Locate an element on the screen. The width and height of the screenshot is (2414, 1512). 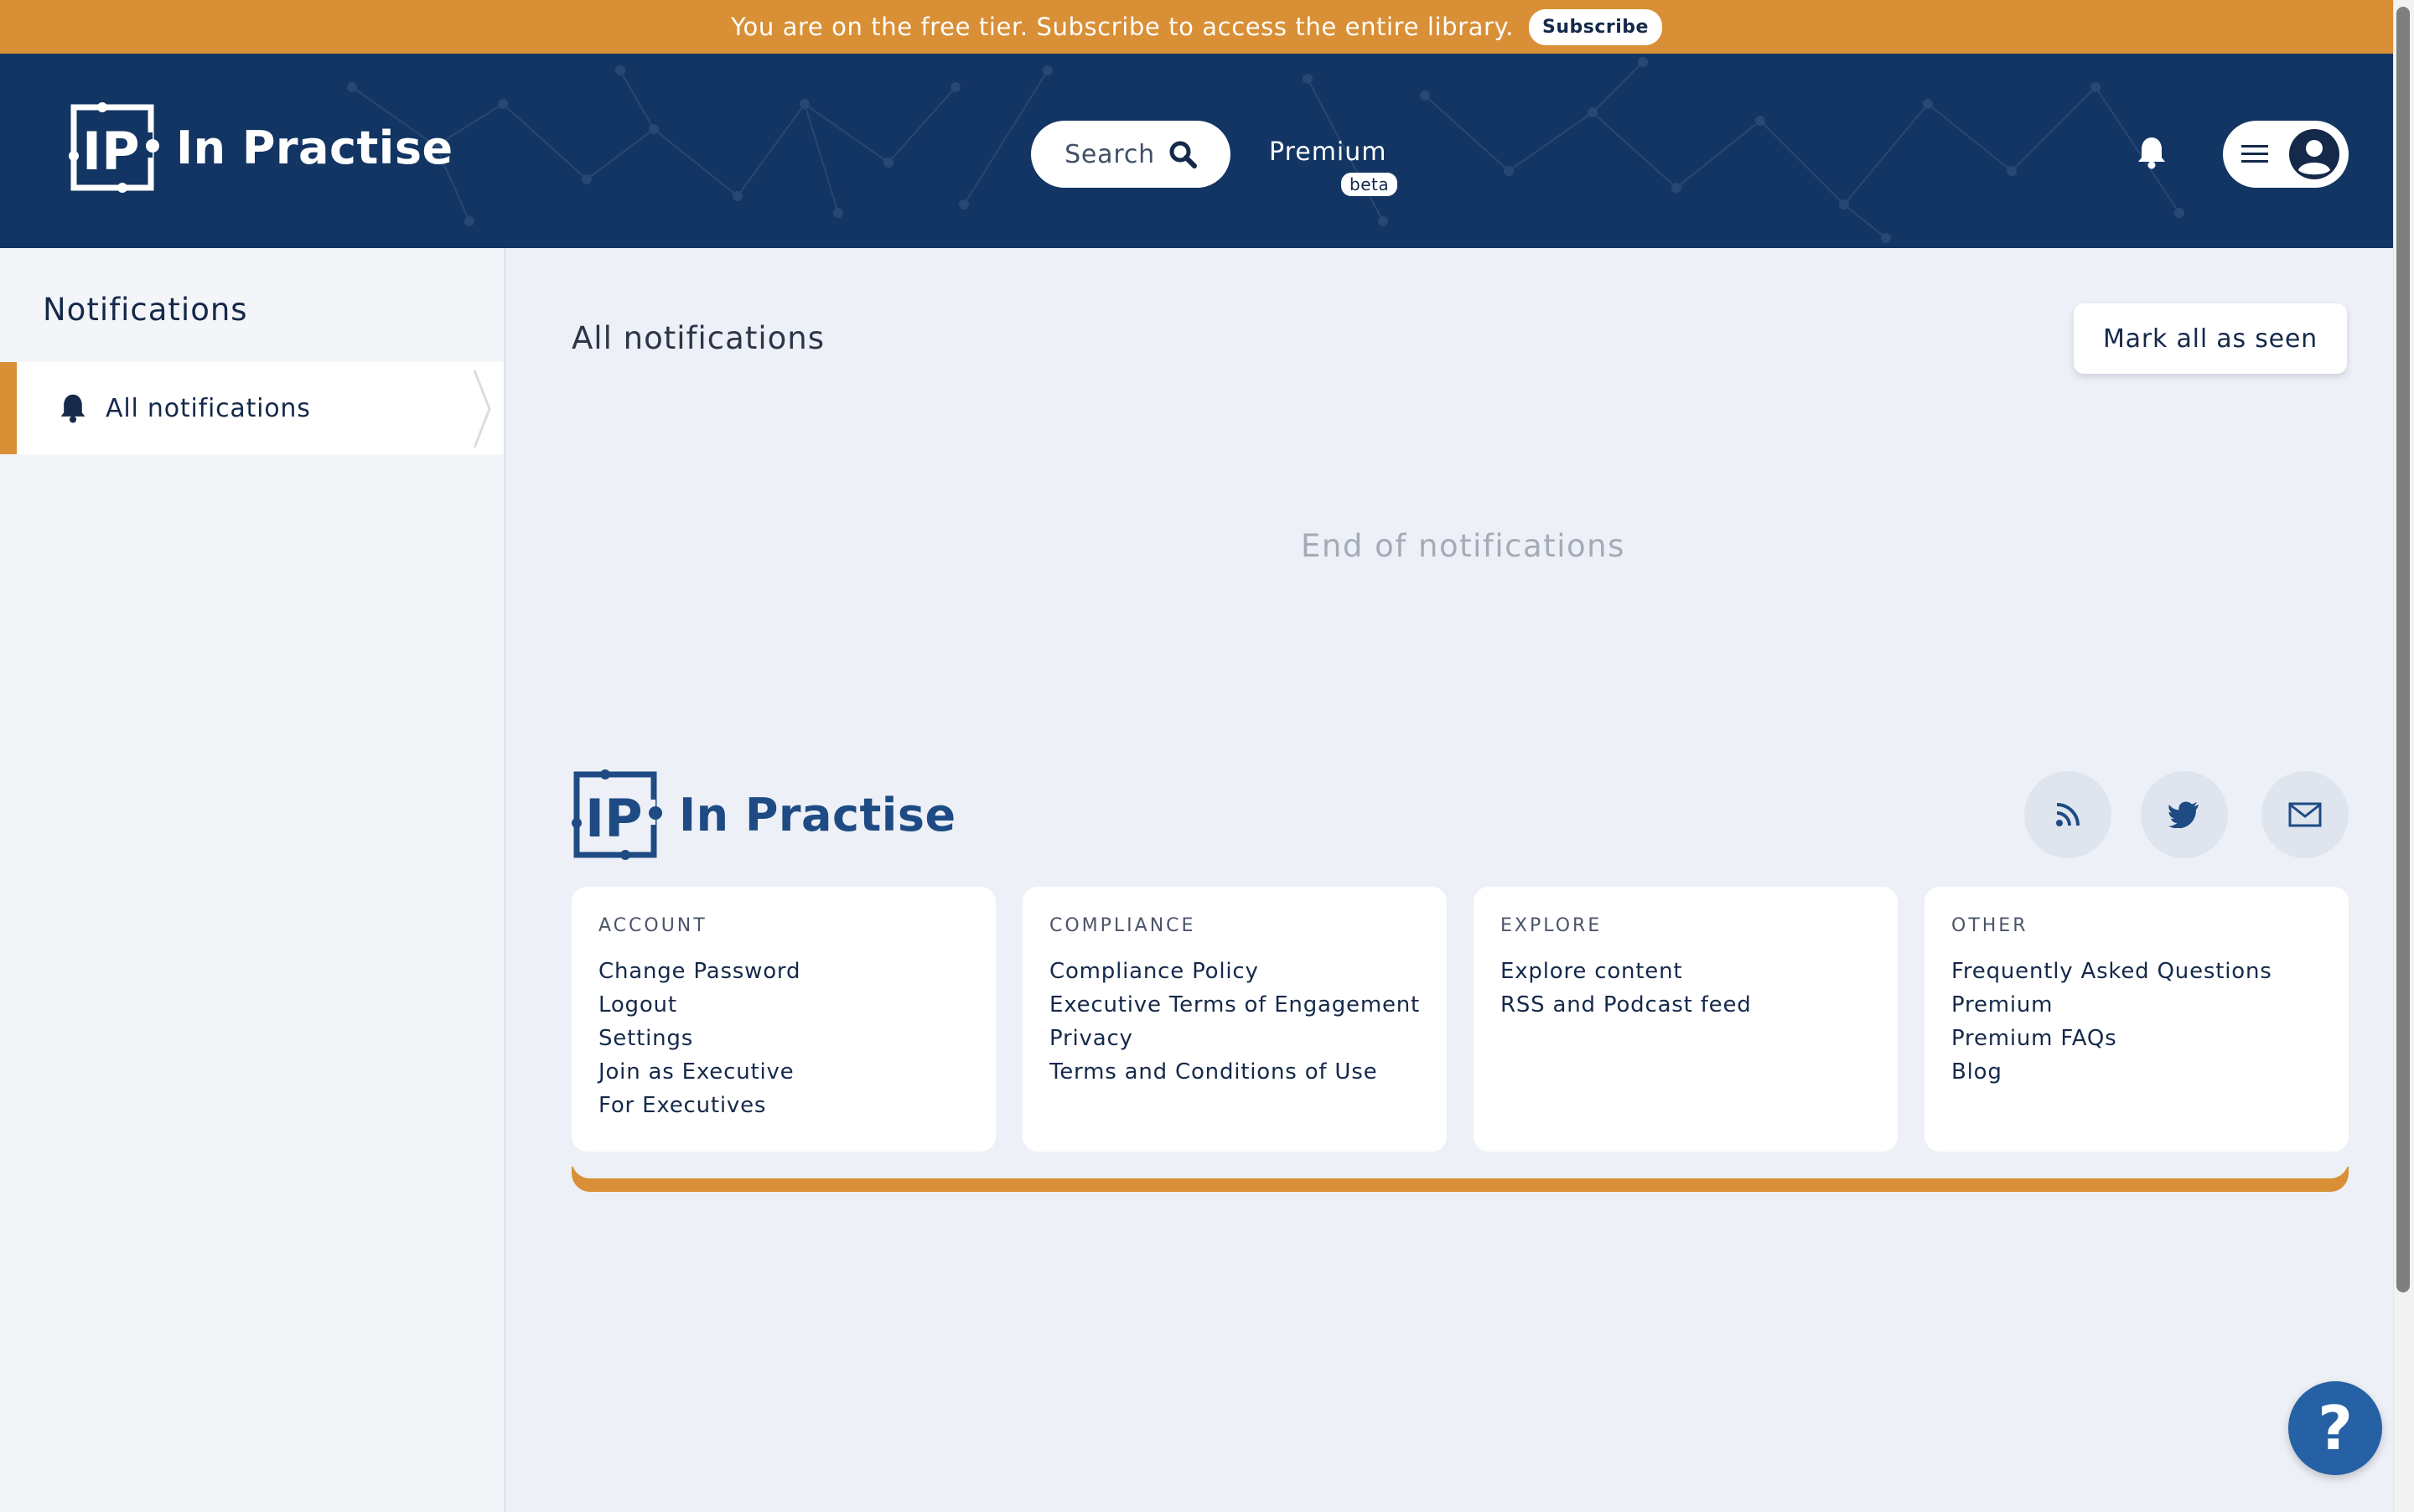
sidebar-item-all-notifications: All notifications is located at coordinates (252, 408).